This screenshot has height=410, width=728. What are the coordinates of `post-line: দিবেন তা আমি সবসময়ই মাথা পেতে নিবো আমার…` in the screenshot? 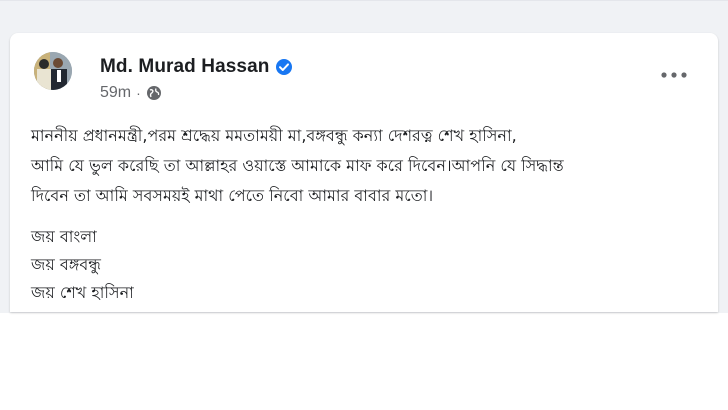 It's located at (232, 195).